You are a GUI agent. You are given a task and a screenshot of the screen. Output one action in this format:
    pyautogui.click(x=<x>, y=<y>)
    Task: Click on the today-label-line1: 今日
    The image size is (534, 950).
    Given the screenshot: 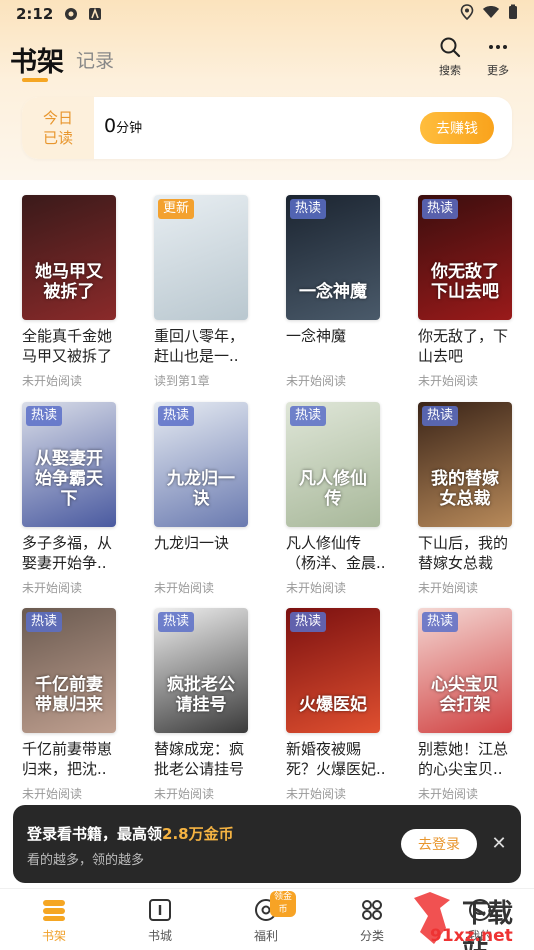 What is the action you would take?
    pyautogui.click(x=57, y=118)
    